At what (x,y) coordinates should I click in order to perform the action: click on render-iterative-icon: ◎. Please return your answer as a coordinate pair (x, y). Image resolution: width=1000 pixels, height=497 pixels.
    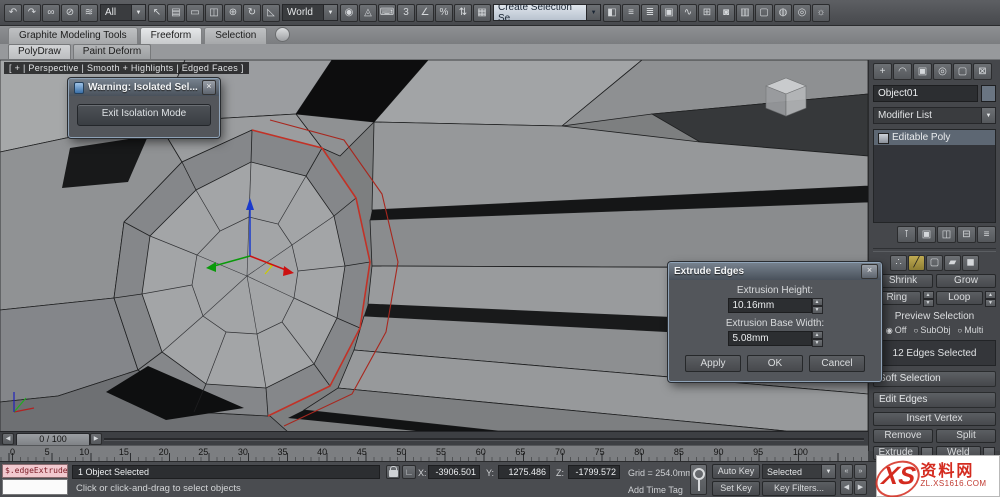
    Looking at the image, I should click on (802, 12).